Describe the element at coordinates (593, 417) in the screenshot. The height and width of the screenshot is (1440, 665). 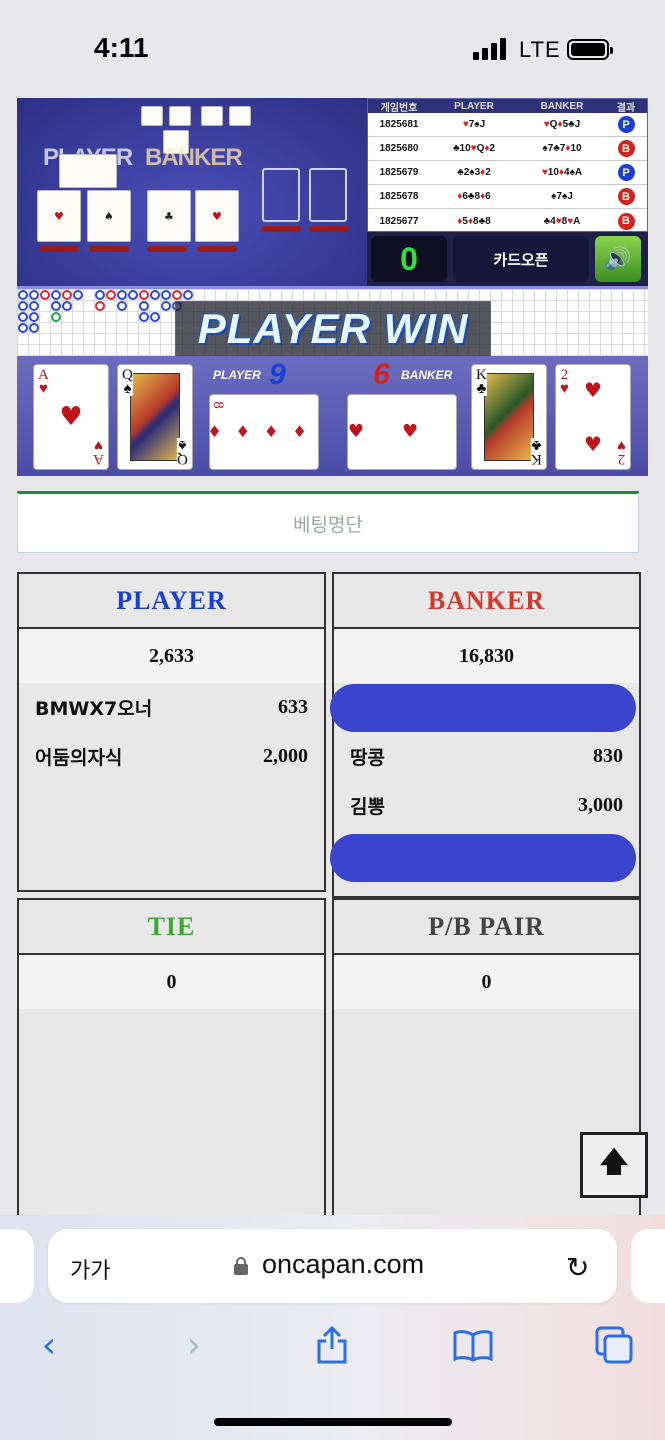
I see `banker-card: 2 ♥ ♥ ♥ 2 ♥` at that location.